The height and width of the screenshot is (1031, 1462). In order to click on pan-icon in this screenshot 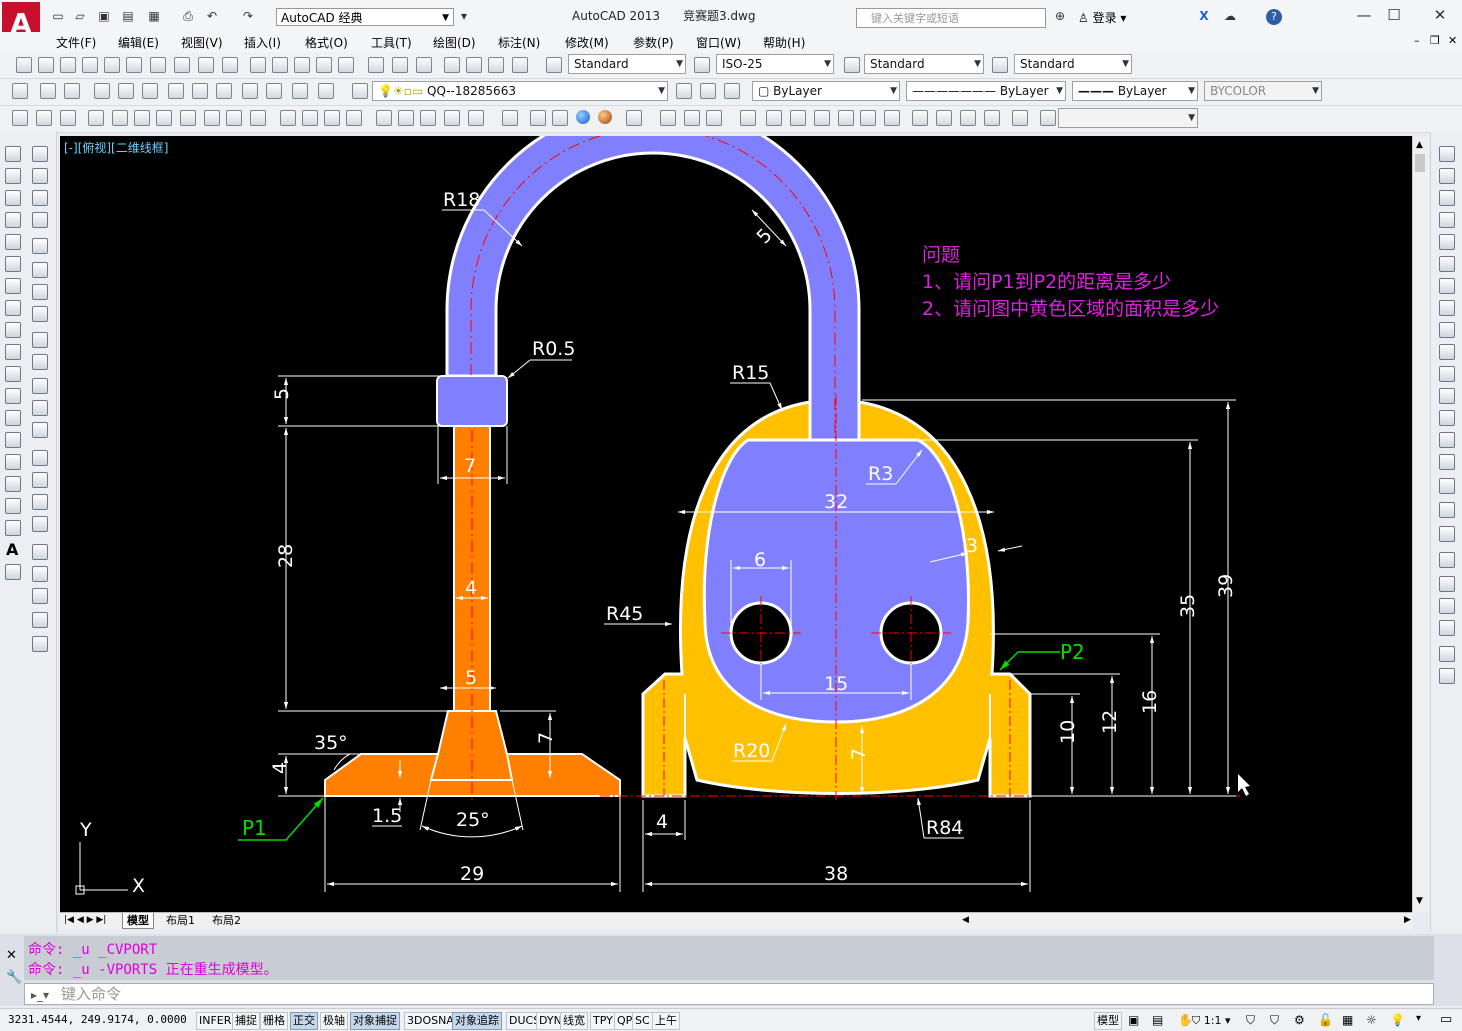, I will do `click(668, 118)`.